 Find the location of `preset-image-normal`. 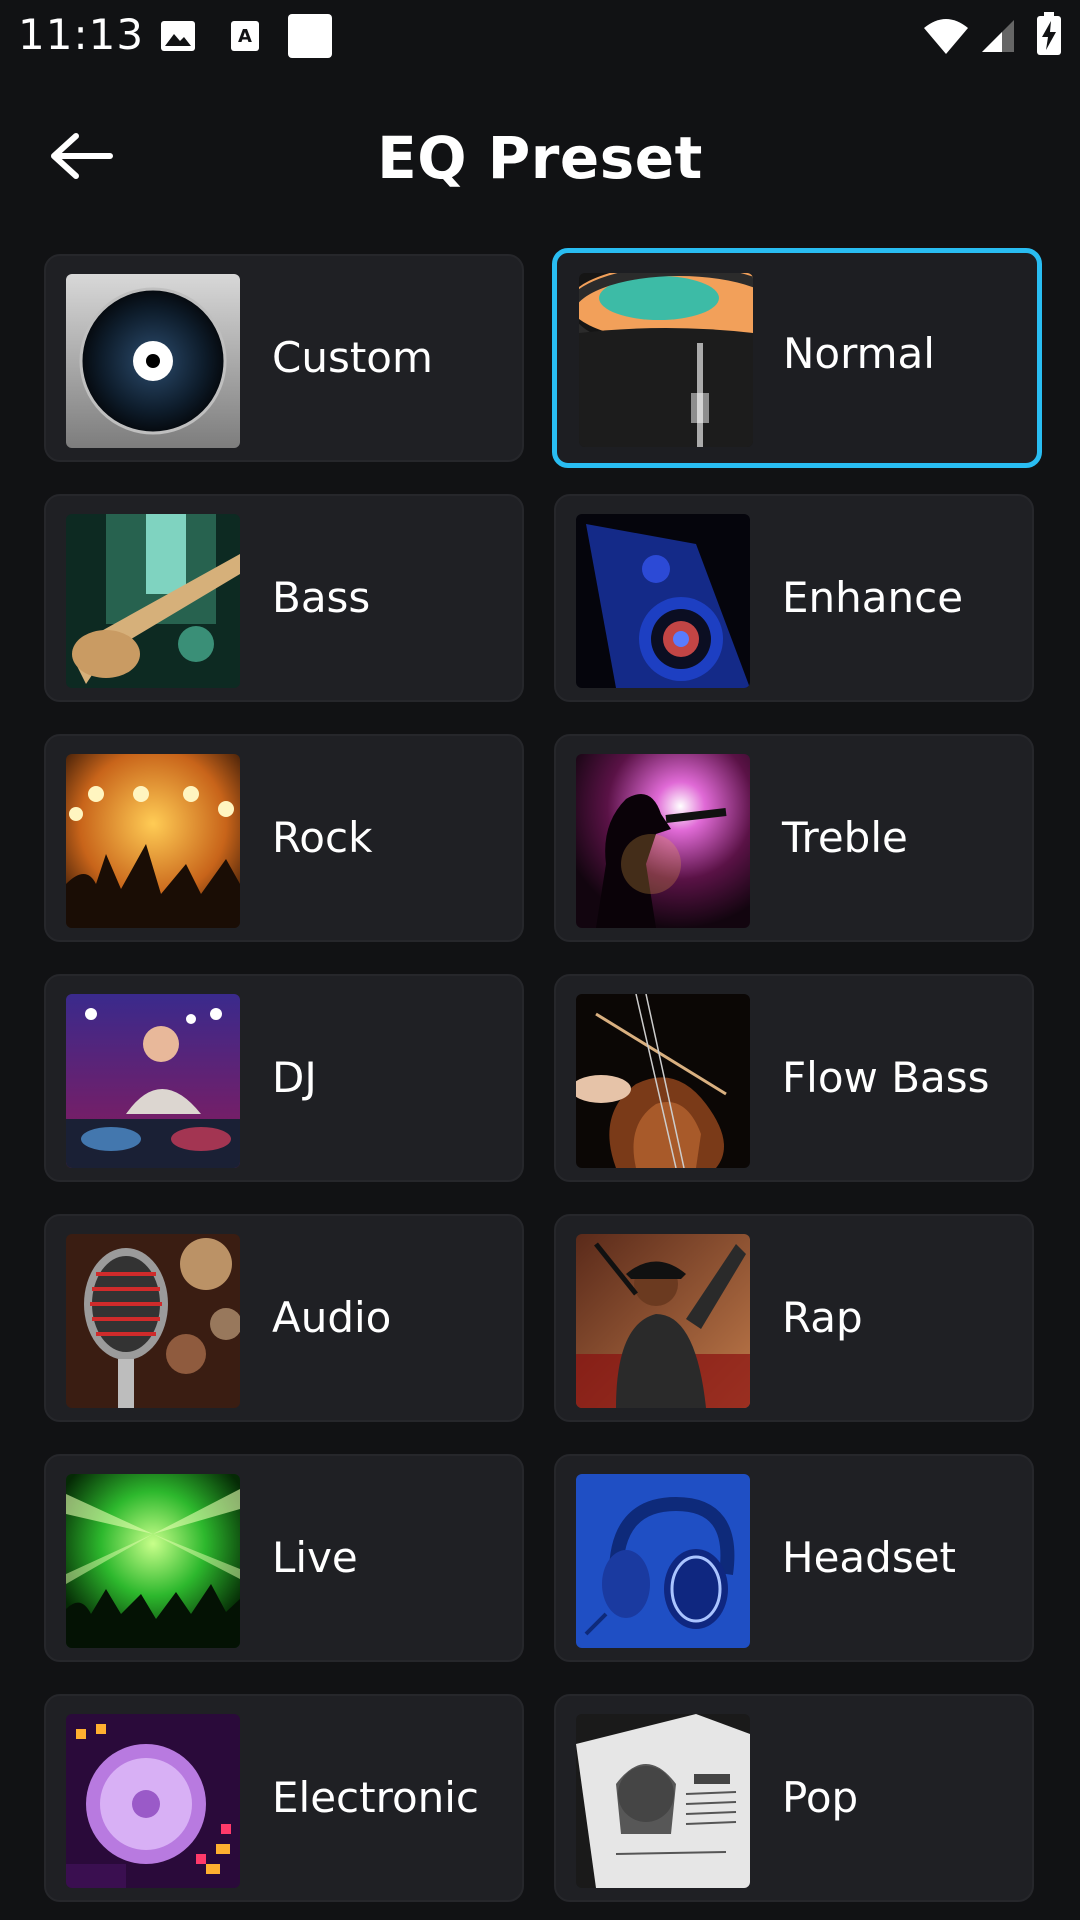

preset-image-normal is located at coordinates (666, 360).